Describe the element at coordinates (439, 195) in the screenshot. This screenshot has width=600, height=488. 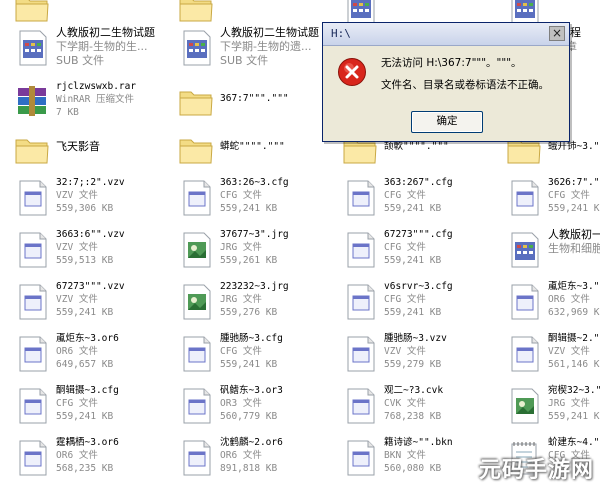
I see `file-label: 363:267".cfg CFG 文件 559,241 KB` at that location.